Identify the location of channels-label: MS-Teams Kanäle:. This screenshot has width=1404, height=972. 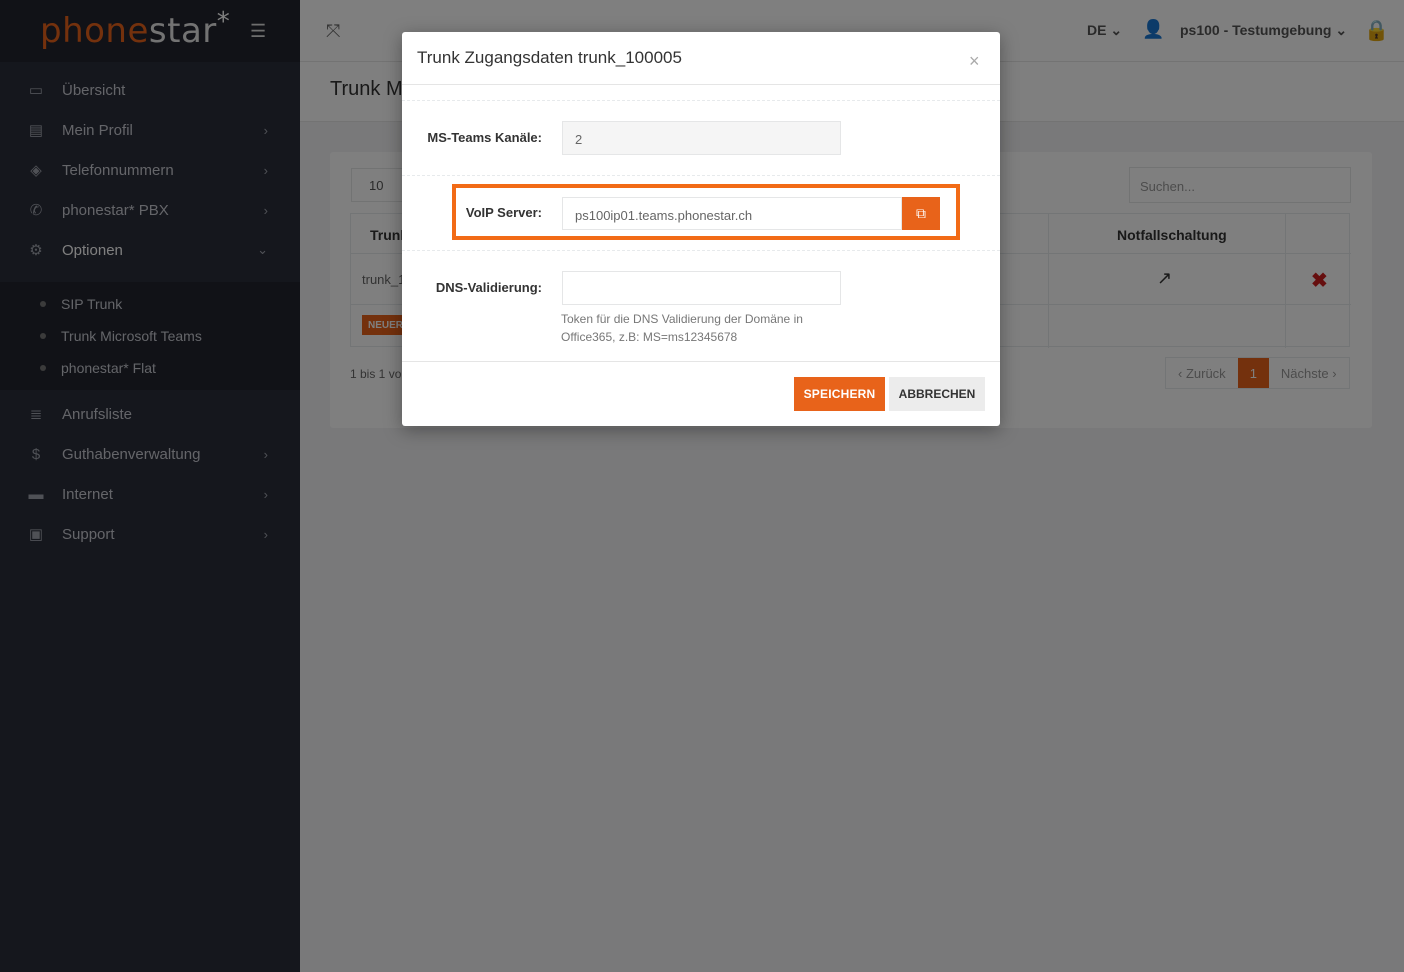
(484, 137).